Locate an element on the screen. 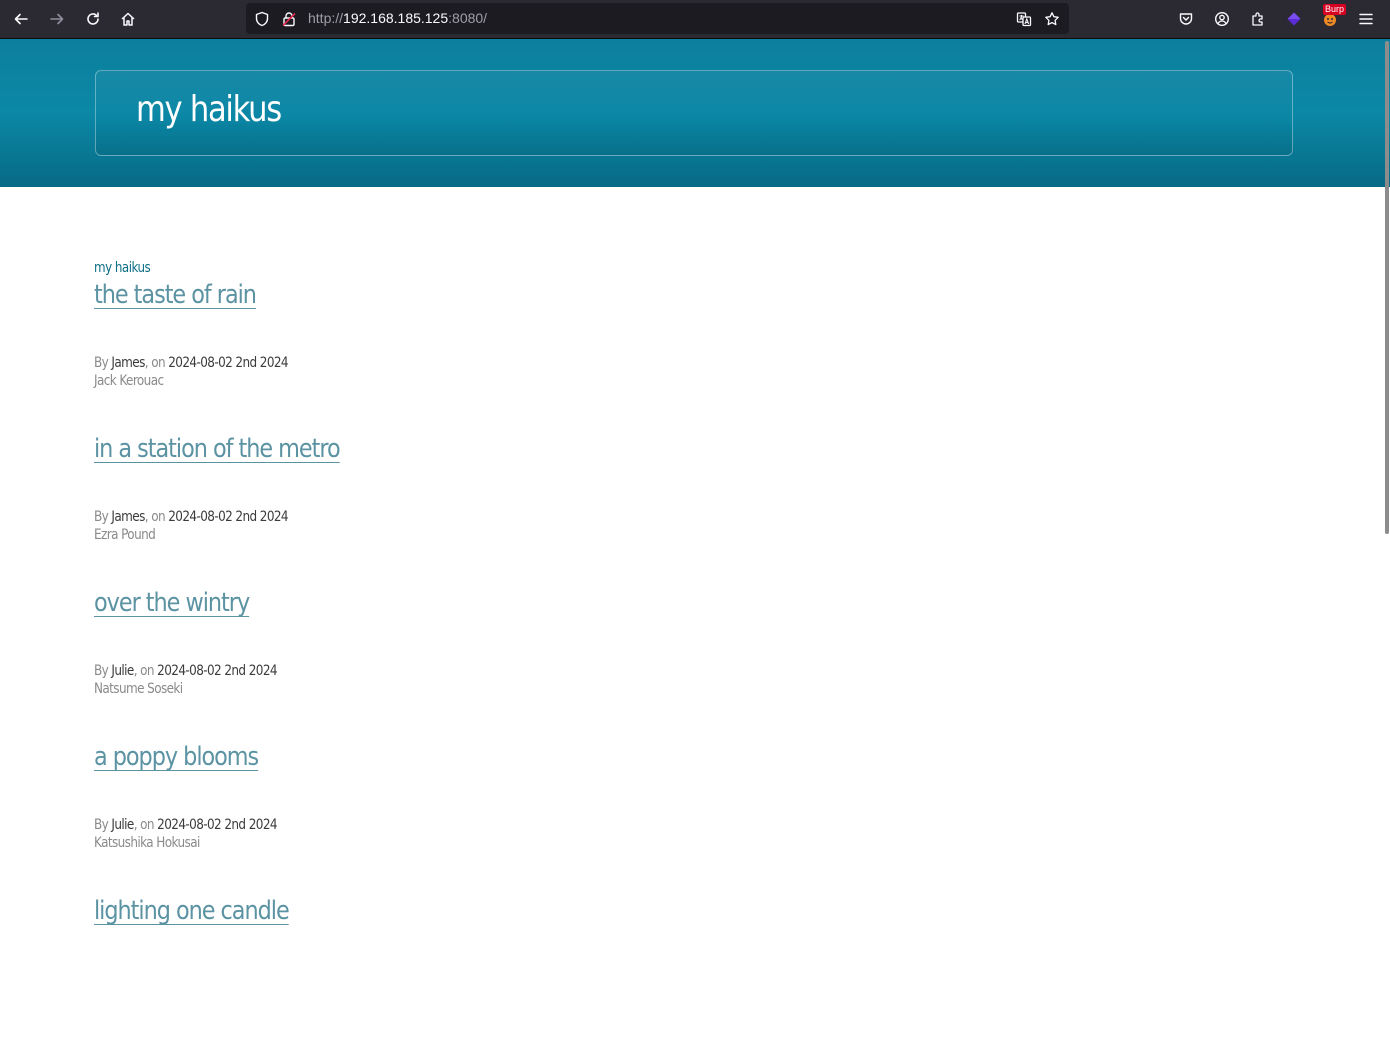  translate-icon is located at coordinates (1024, 19).